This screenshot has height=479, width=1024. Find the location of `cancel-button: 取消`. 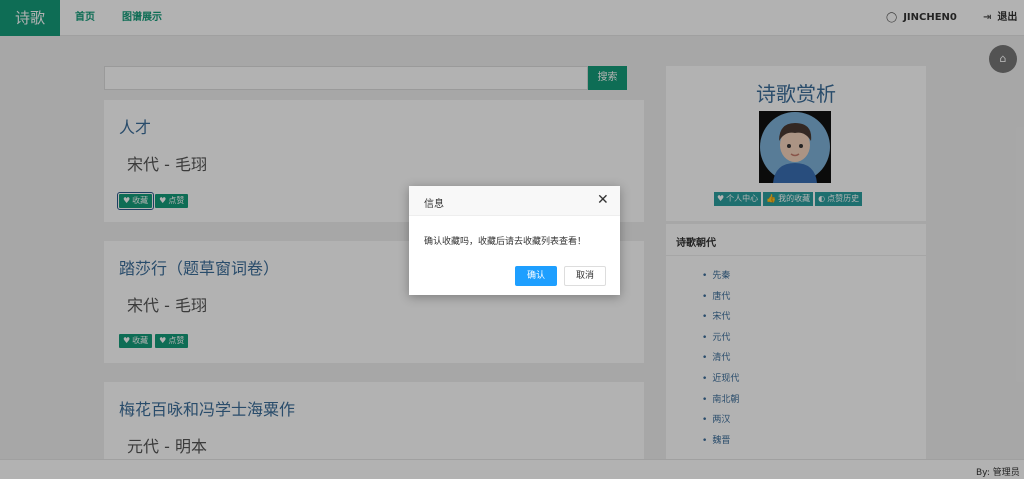

cancel-button: 取消 is located at coordinates (585, 276).